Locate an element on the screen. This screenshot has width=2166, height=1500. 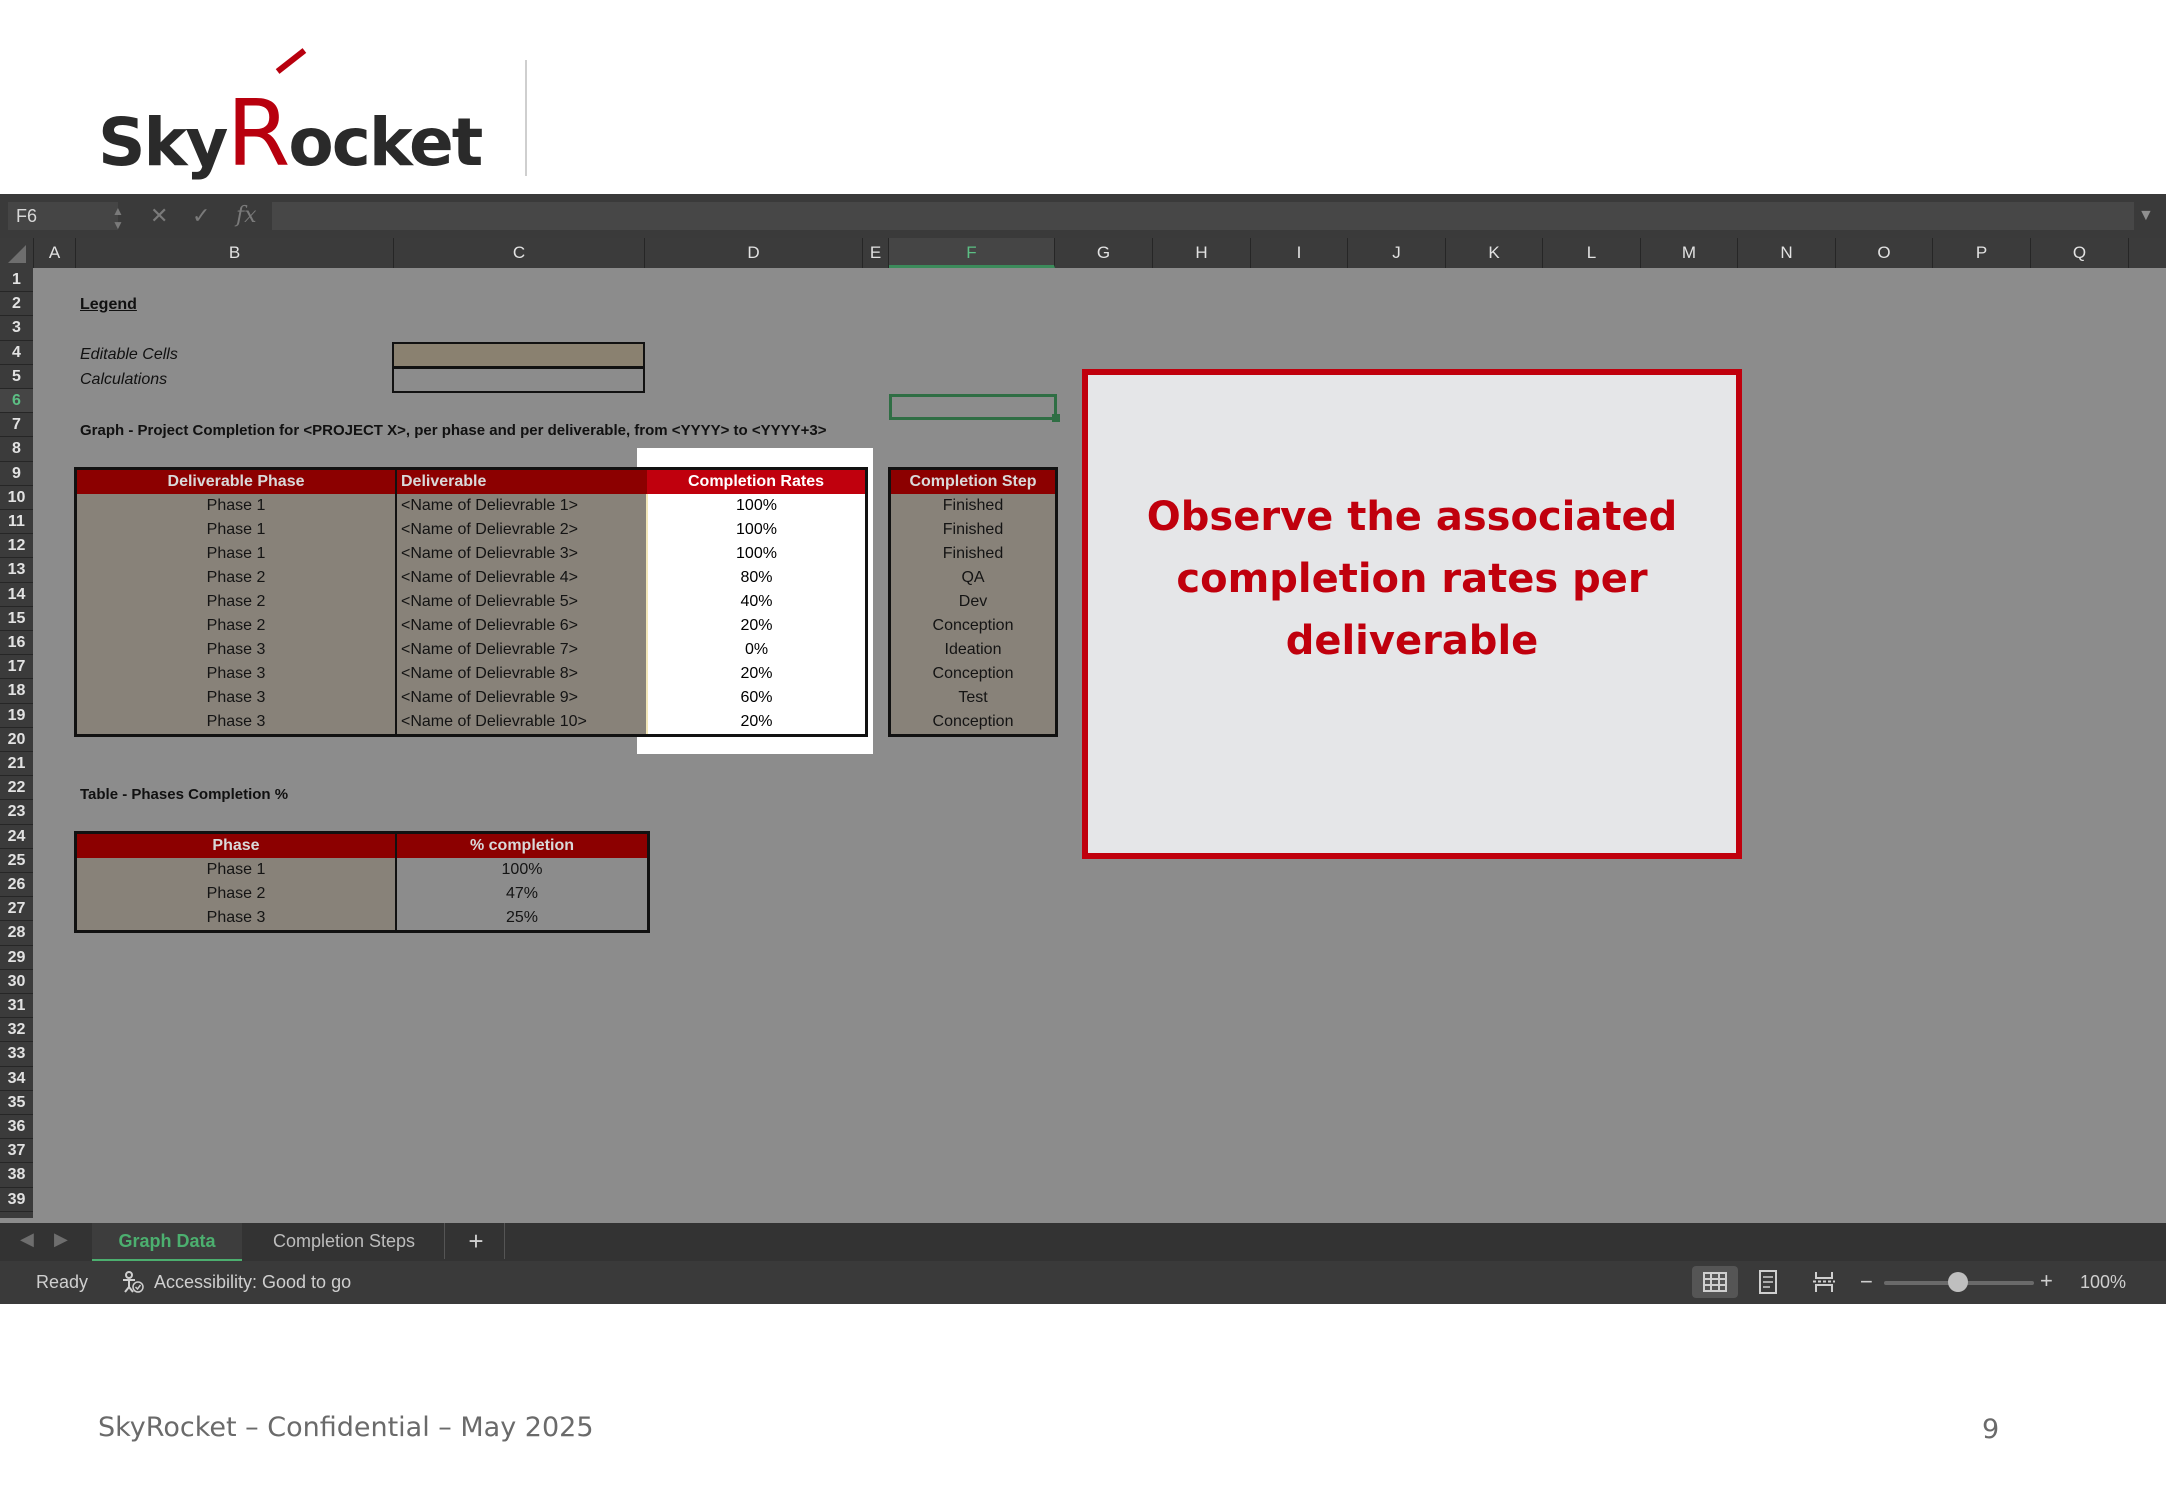
tab-completion-steps: Completion Steps is located at coordinates (344, 1241).